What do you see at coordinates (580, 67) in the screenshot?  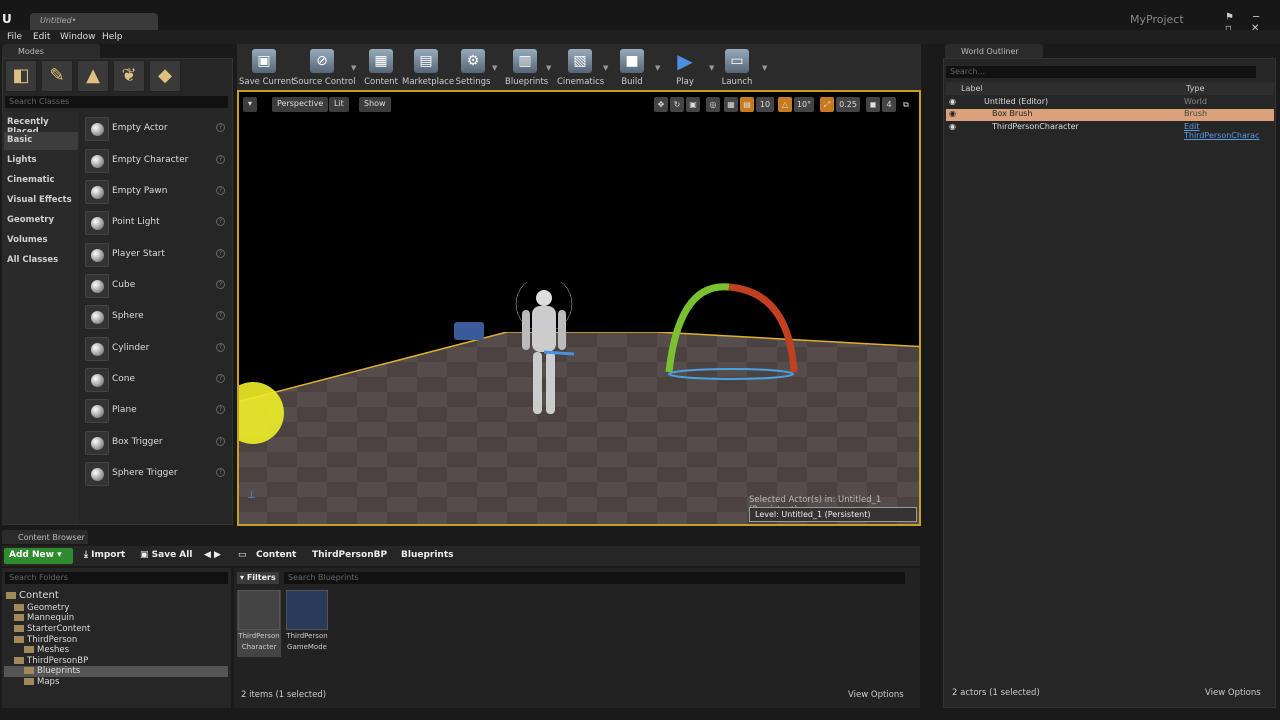 I see `cinematics-button: ▧ Cinematics` at bounding box center [580, 67].